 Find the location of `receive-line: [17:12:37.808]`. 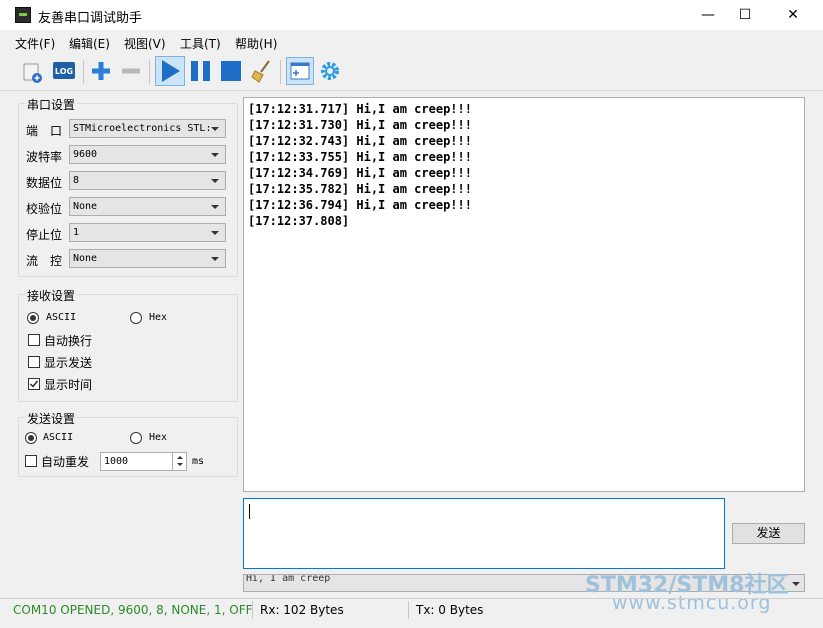

receive-line: [17:12:37.808] is located at coordinates (299, 221).